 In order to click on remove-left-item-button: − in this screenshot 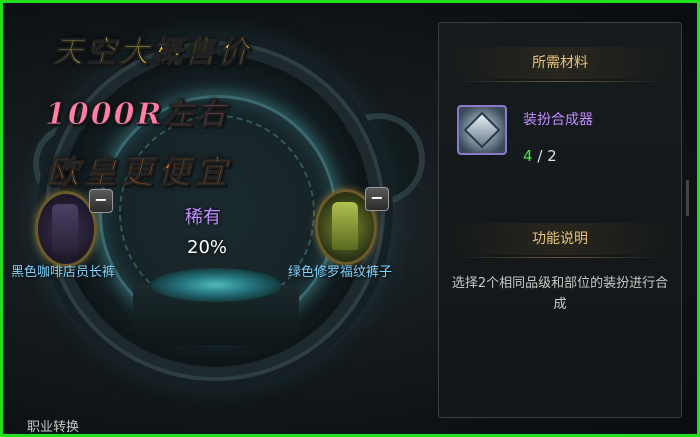, I will do `click(101, 201)`.